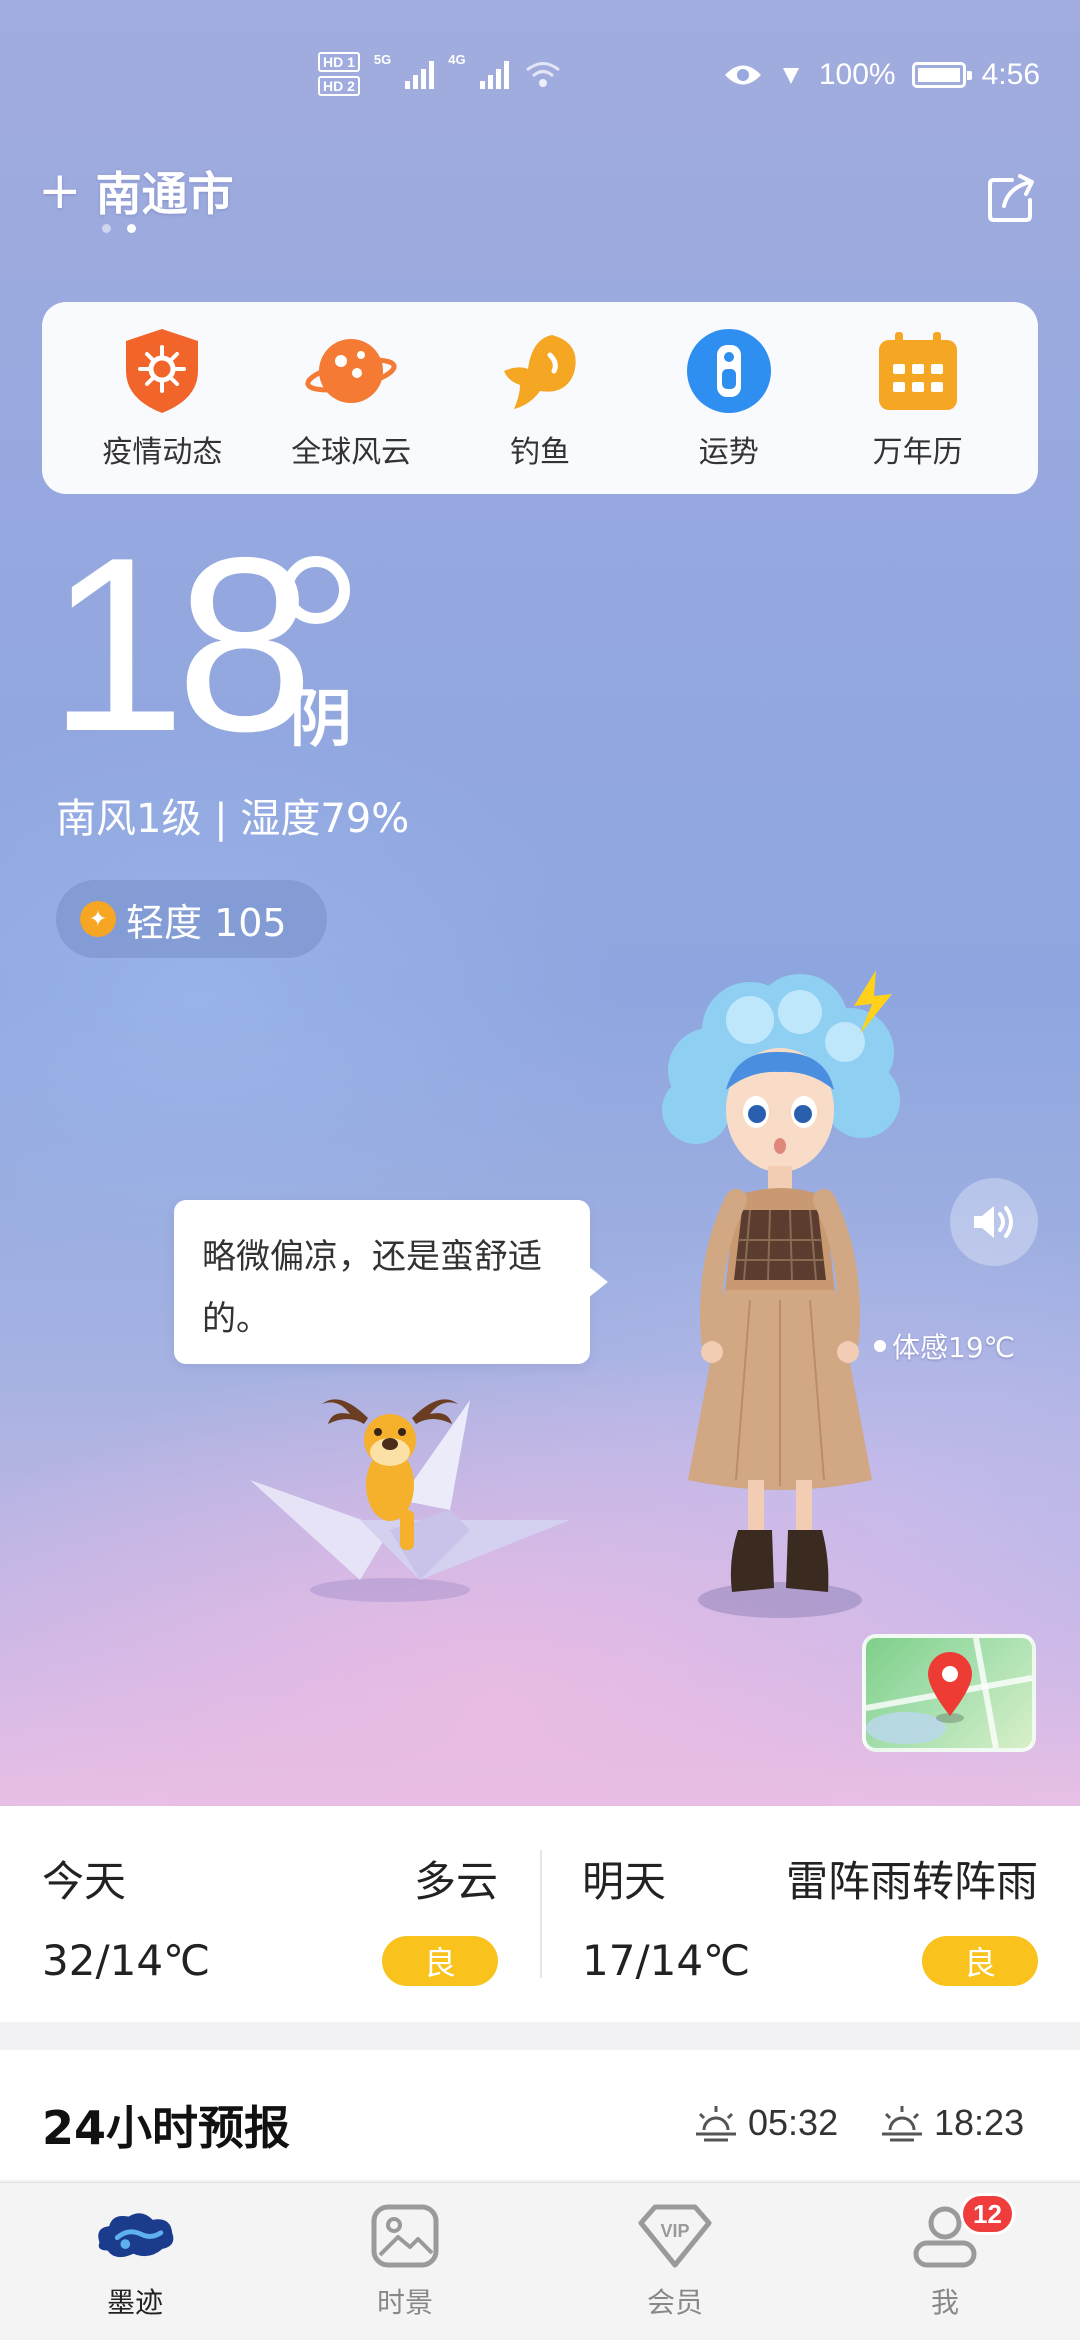  What do you see at coordinates (166, 2128) in the screenshot?
I see `hourly-forecast-title: 24小时预报` at bounding box center [166, 2128].